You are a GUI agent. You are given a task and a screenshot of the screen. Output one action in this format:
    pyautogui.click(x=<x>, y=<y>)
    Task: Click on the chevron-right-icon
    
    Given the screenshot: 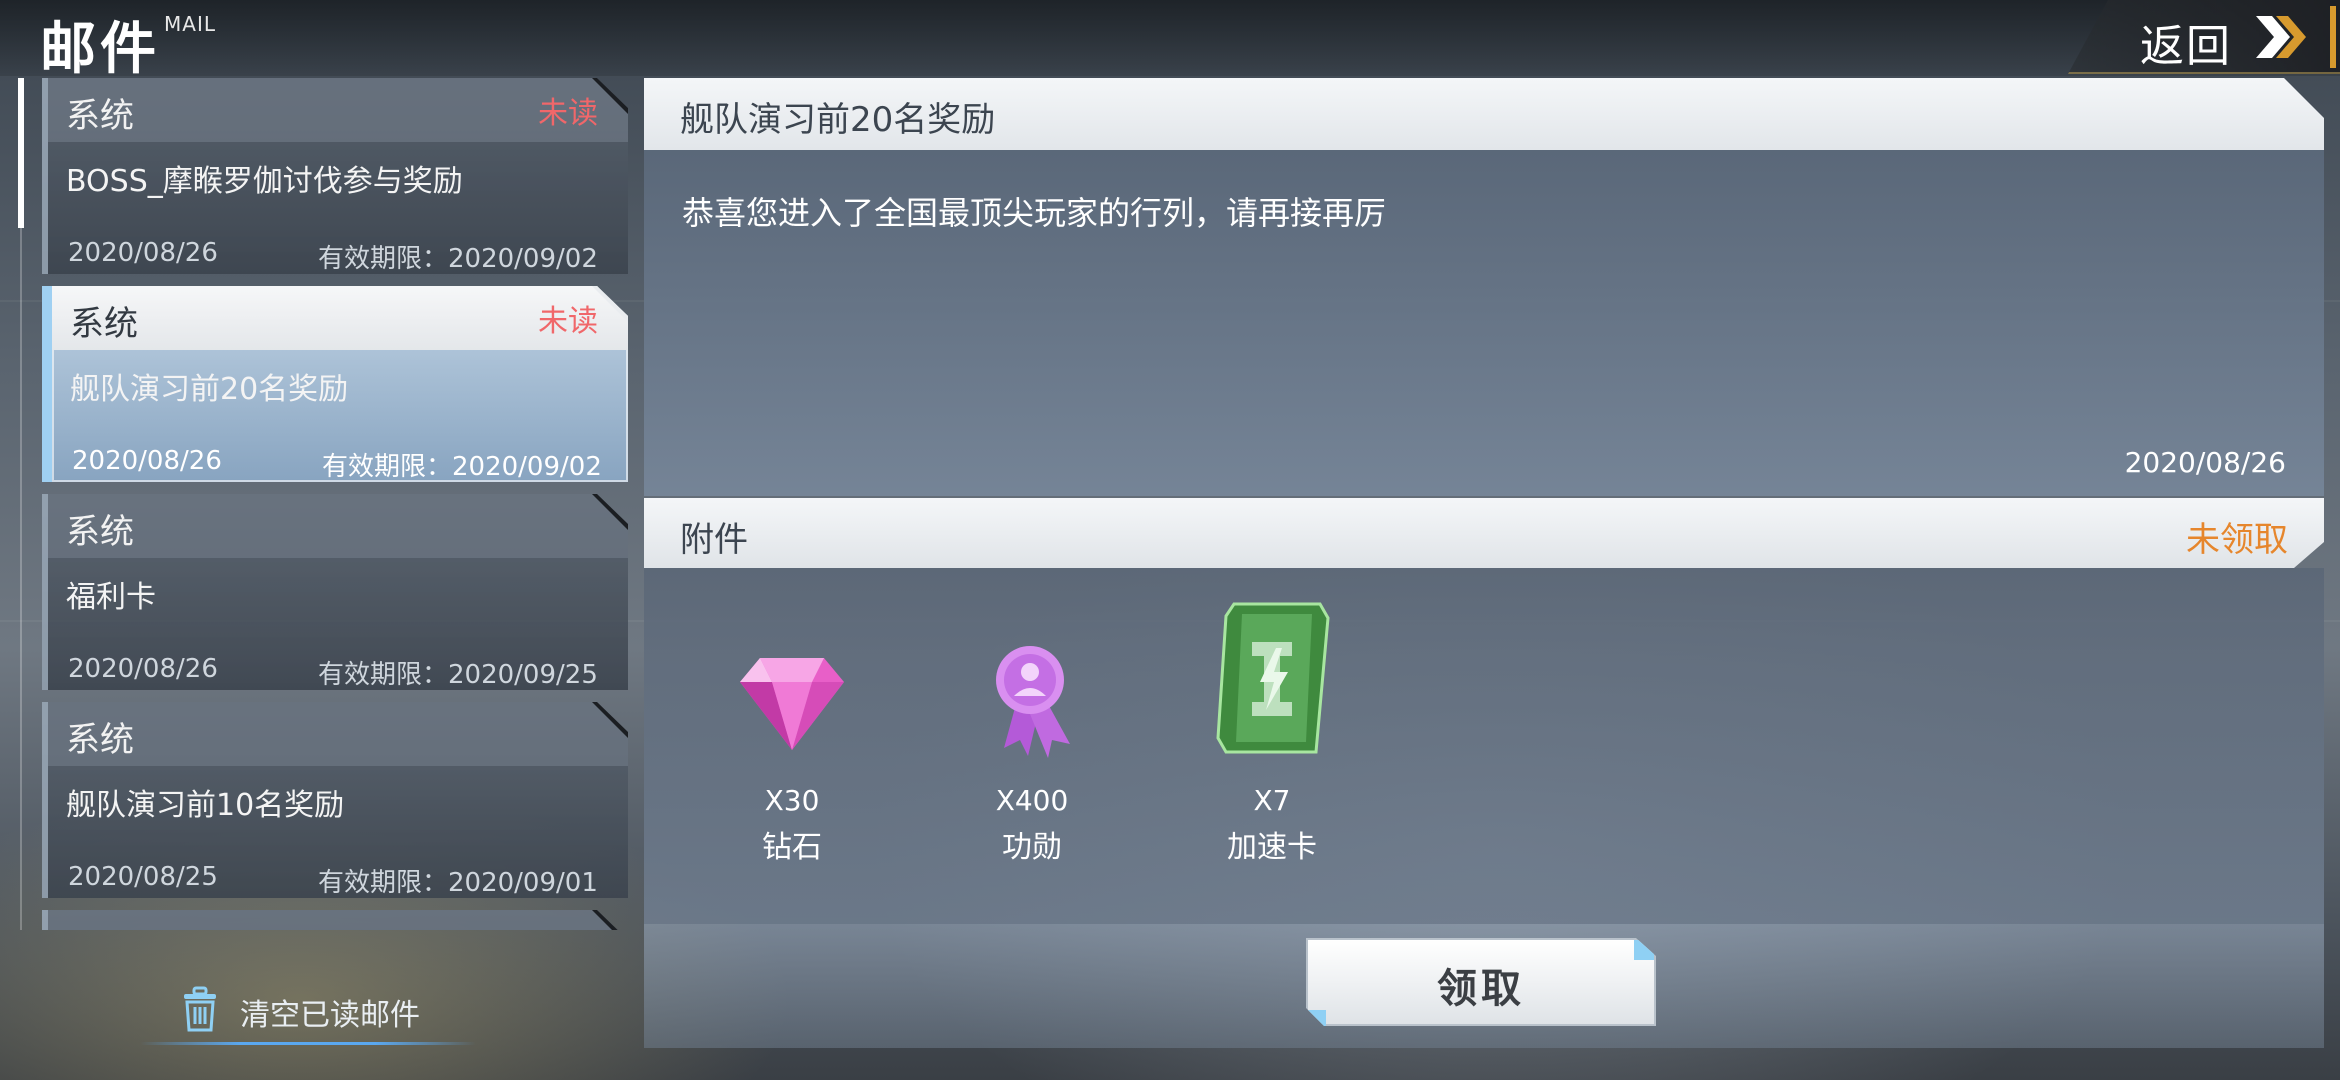 What is the action you would take?
    pyautogui.click(x=2281, y=37)
    